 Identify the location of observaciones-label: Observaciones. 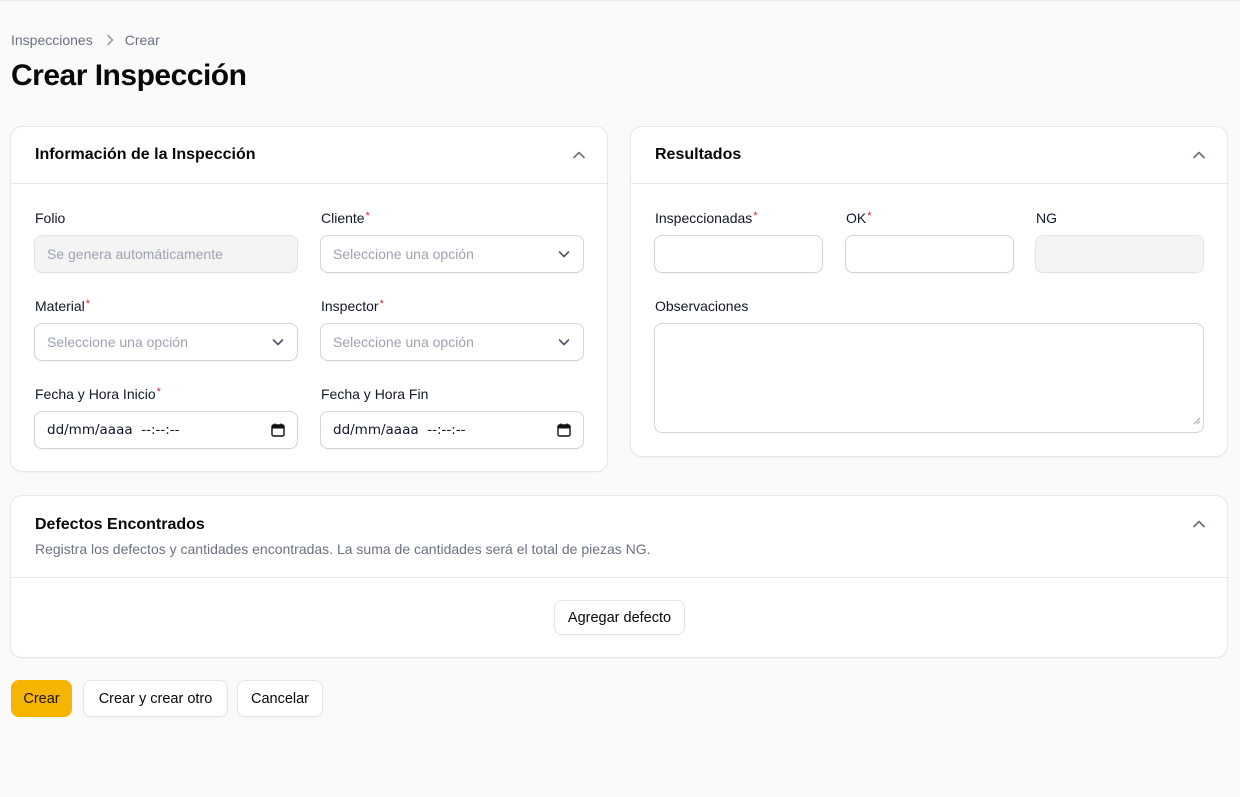
(702, 306).